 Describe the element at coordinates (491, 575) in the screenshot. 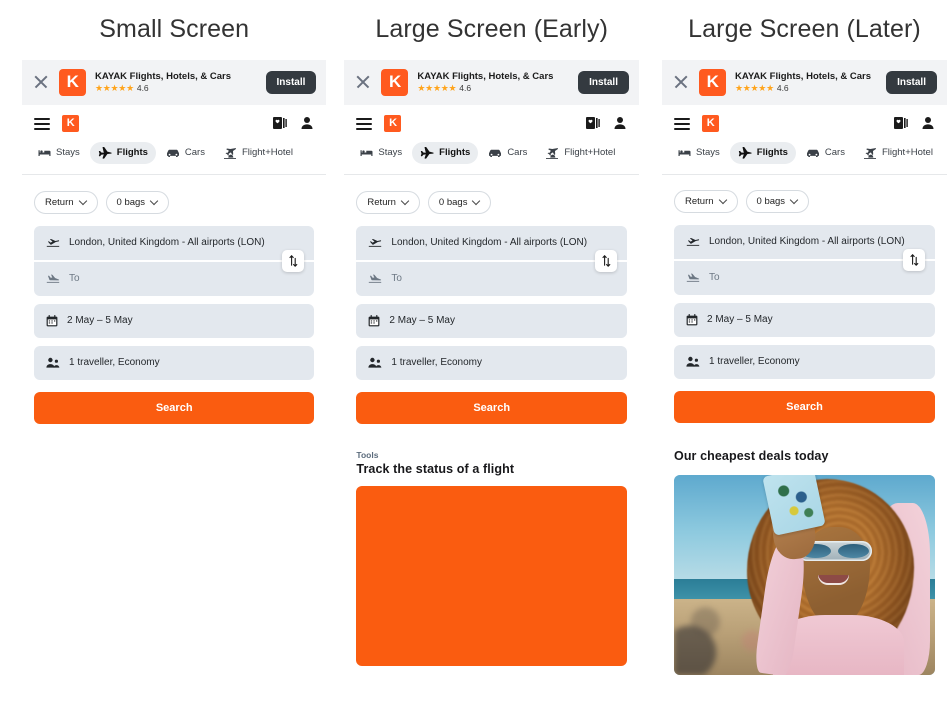

I see `flight-status-placeholder` at that location.